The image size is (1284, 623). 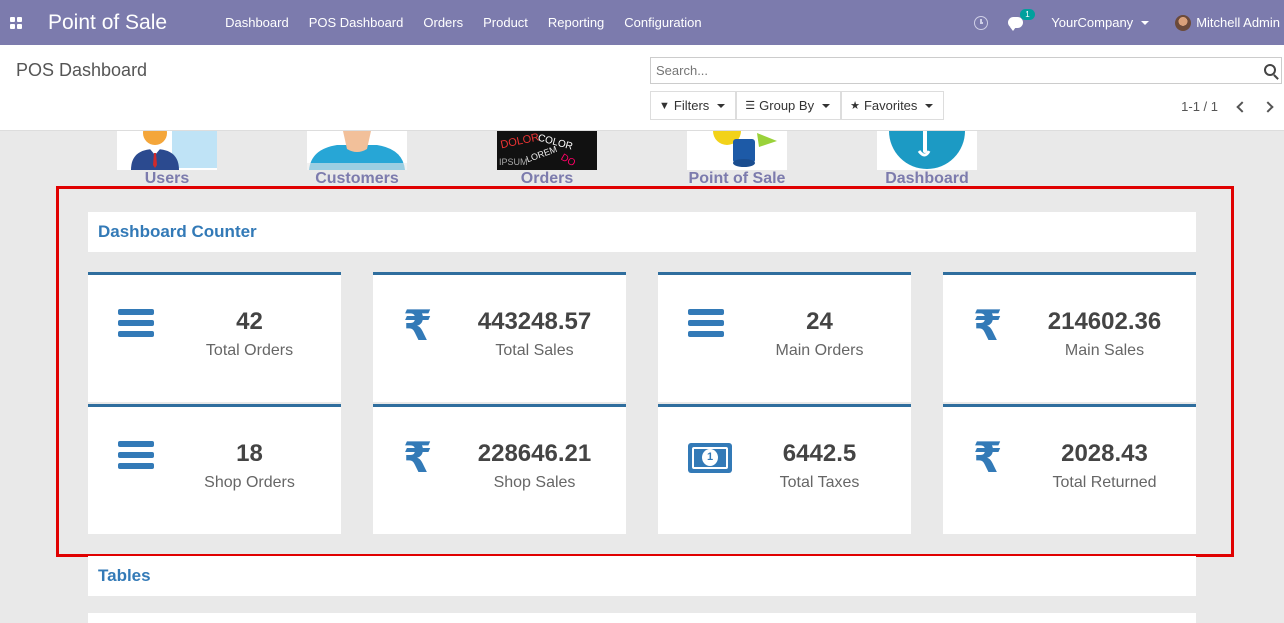 What do you see at coordinates (443, 22) in the screenshot?
I see `menu-item-orders: Orders` at bounding box center [443, 22].